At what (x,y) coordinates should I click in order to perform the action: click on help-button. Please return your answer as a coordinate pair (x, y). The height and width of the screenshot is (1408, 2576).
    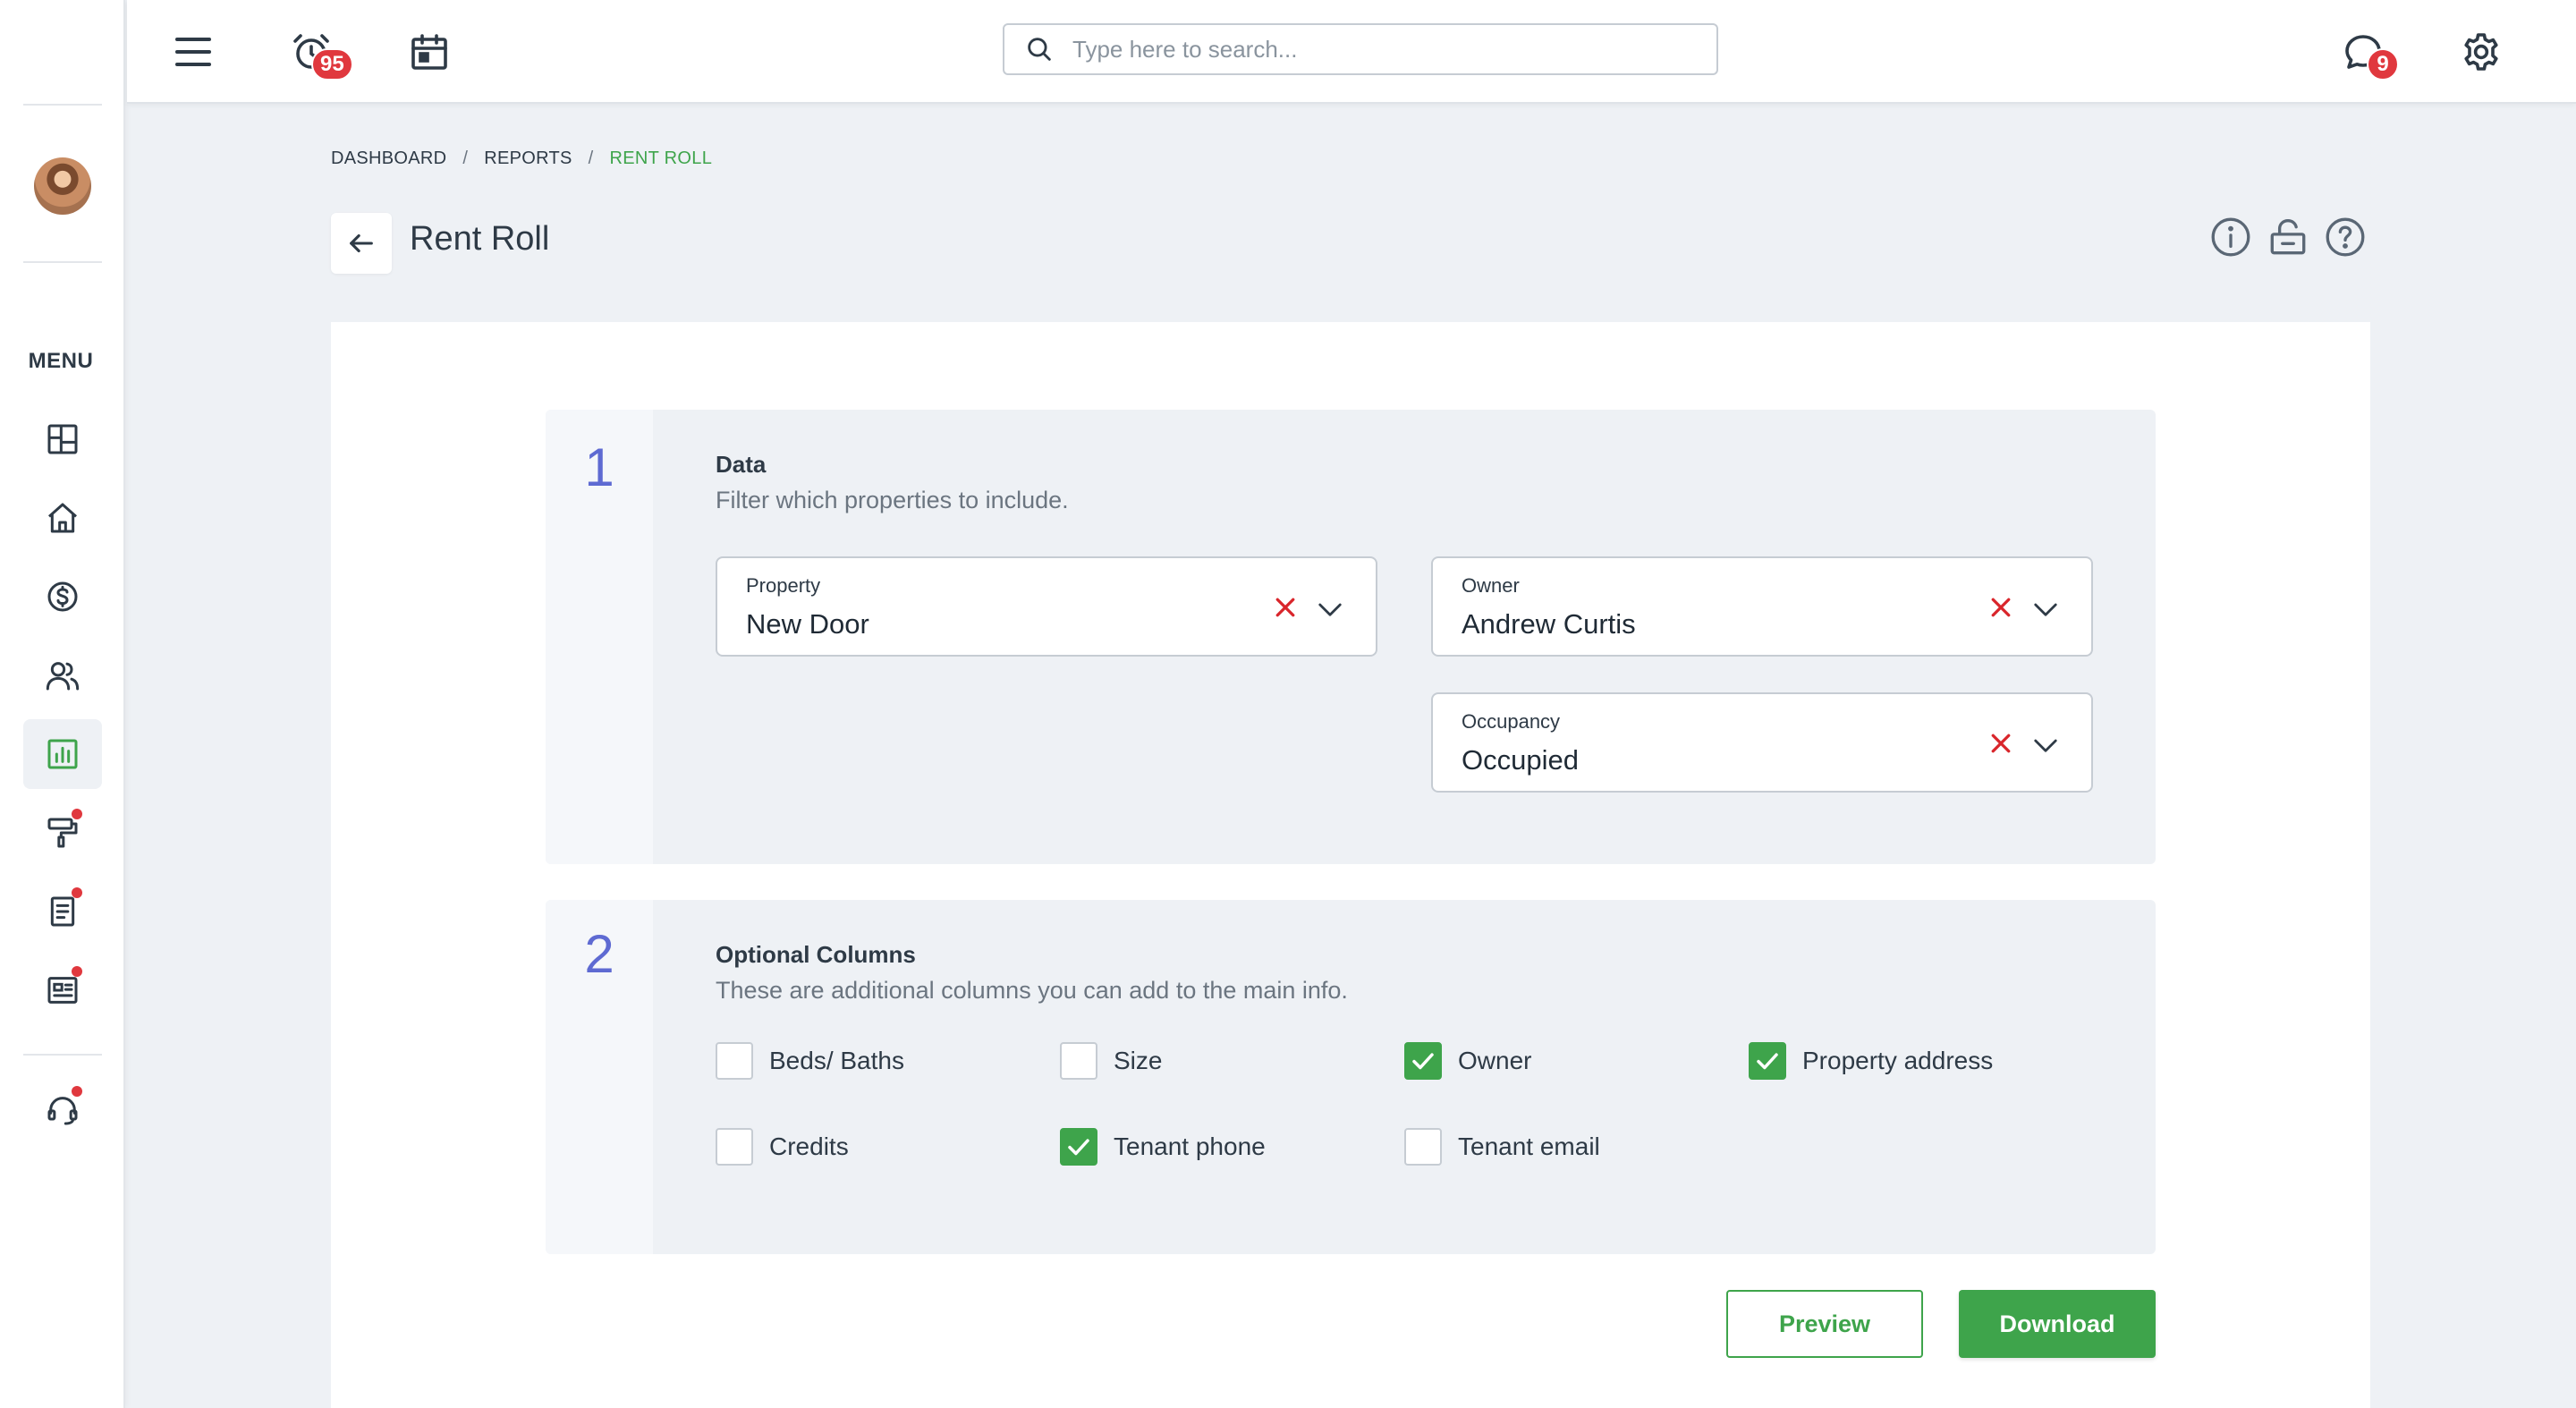
    Looking at the image, I should click on (2345, 237).